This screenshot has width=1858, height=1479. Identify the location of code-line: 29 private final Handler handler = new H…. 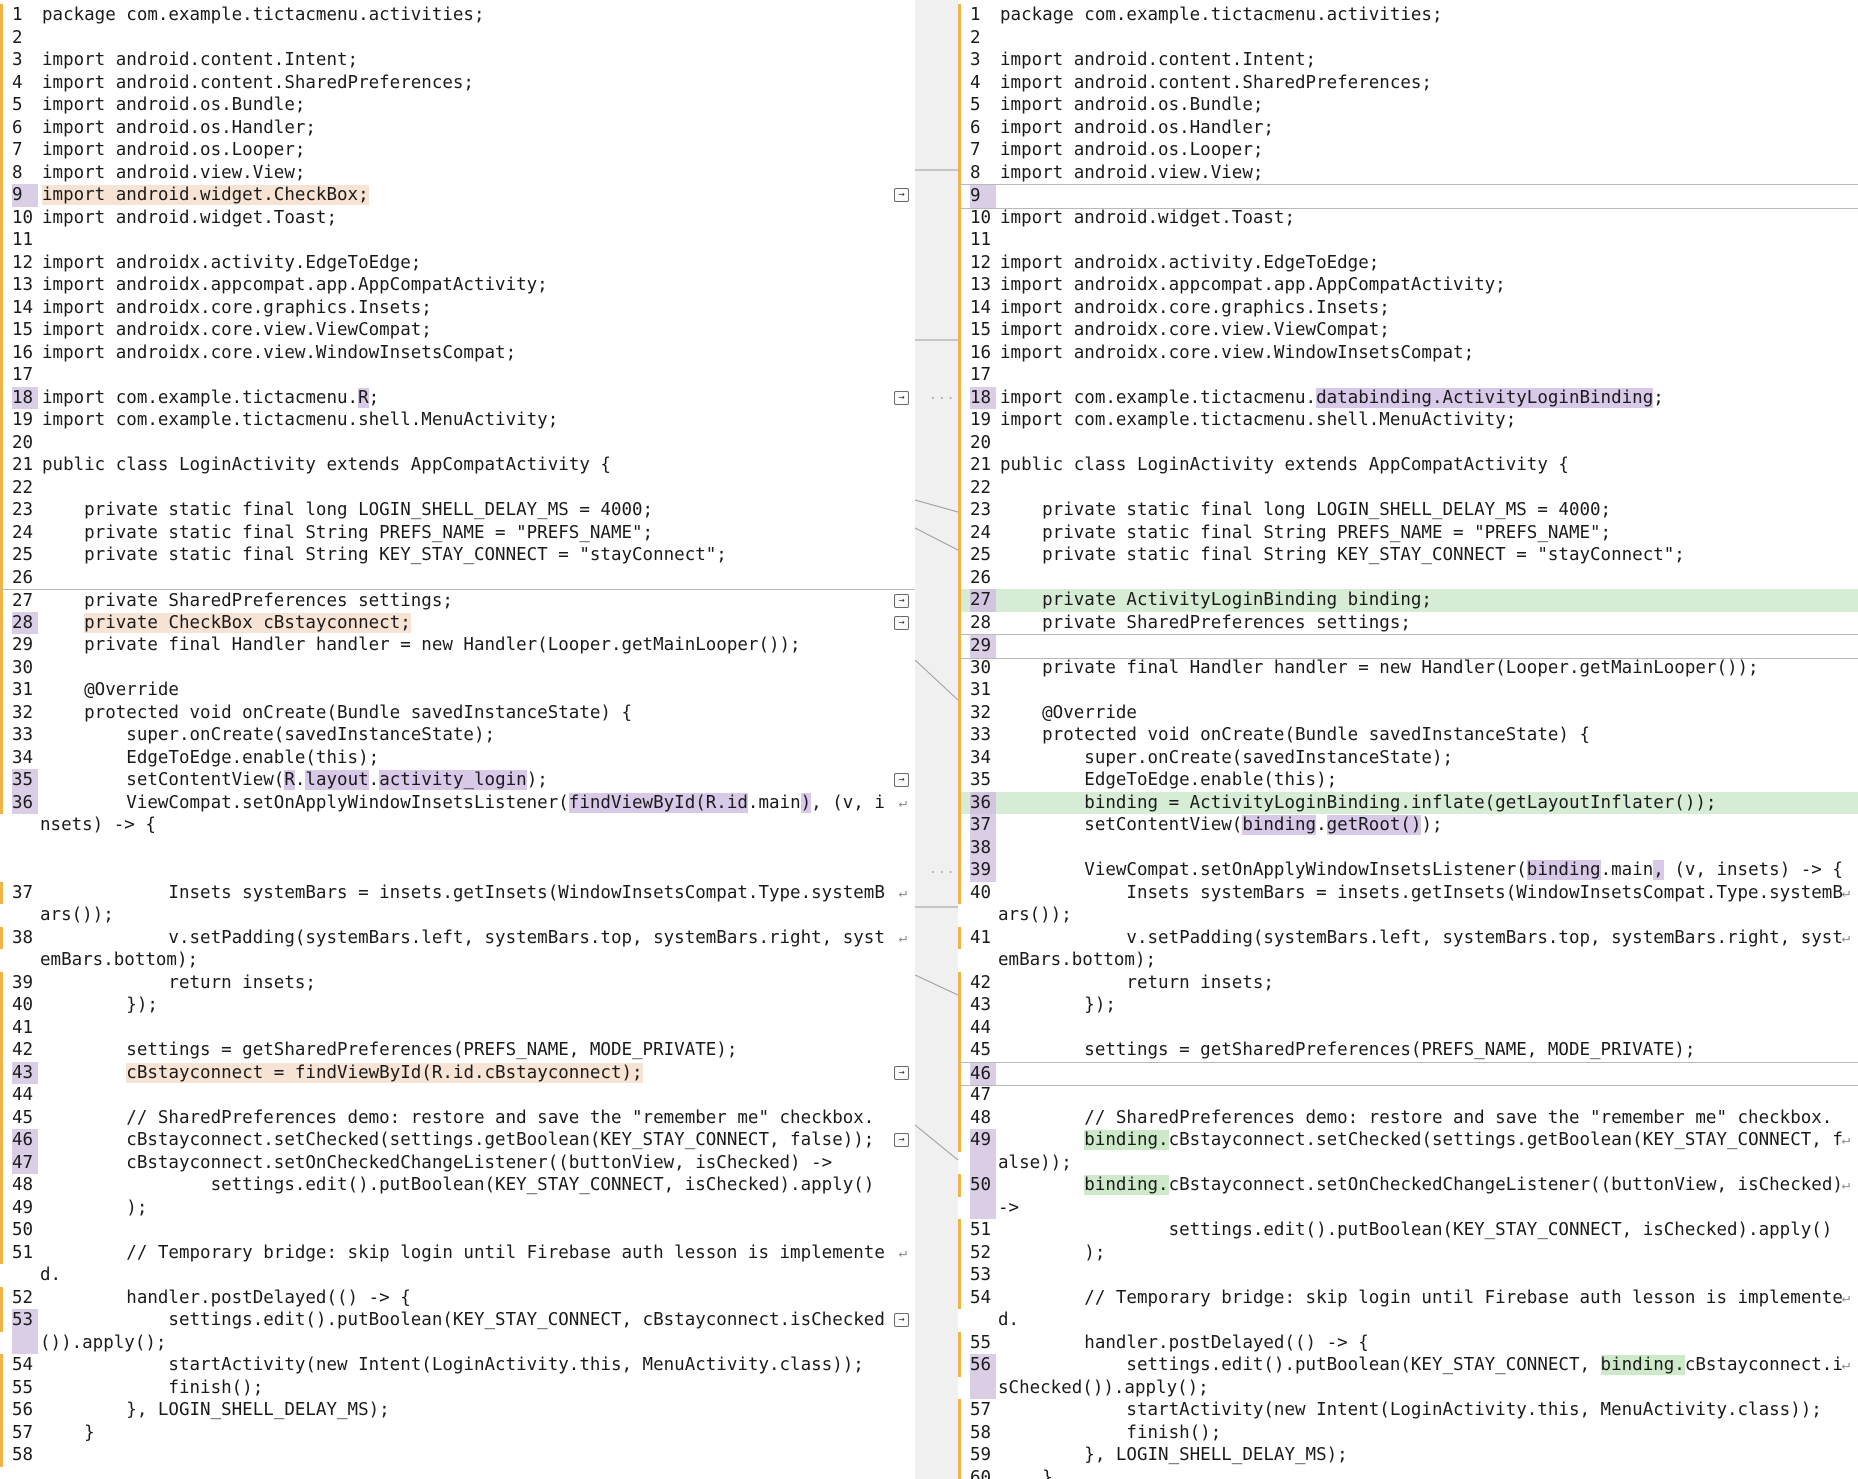
(457, 645).